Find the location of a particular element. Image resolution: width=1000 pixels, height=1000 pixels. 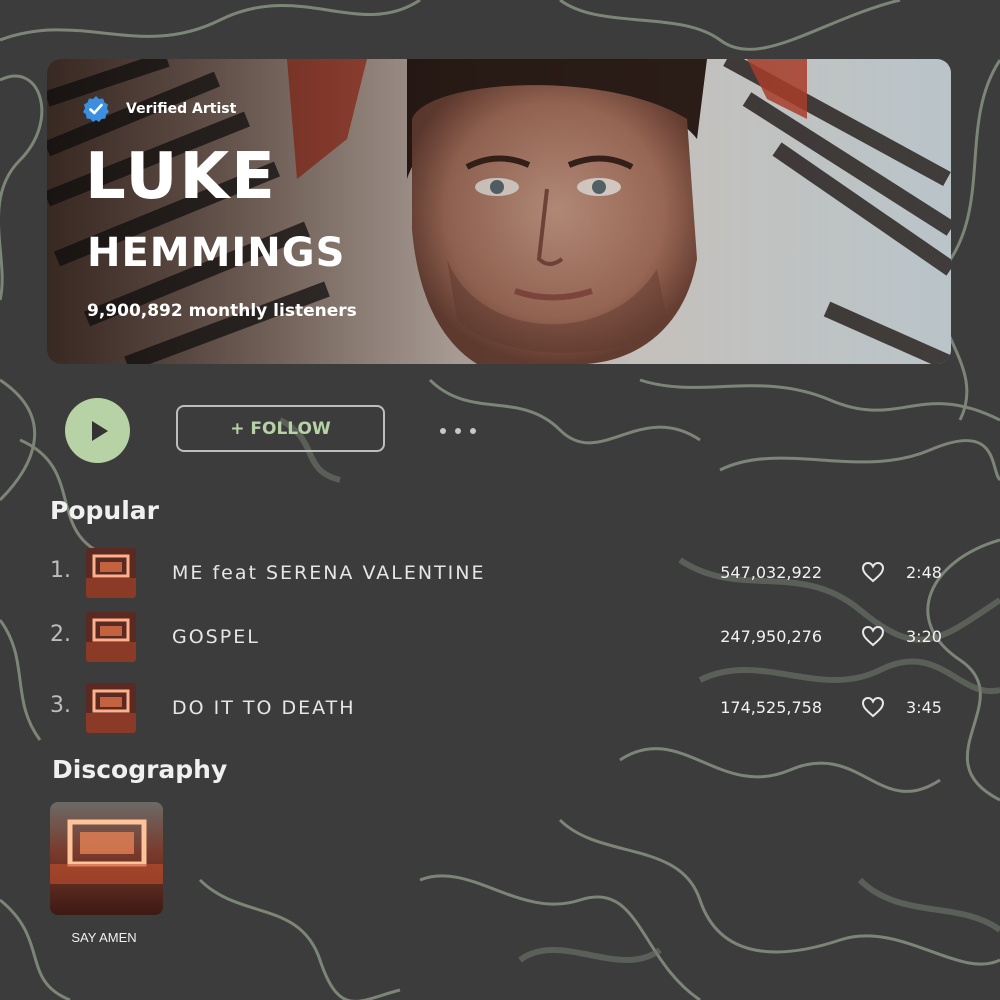

artist-name-last: HEMMINGS is located at coordinates (216, 253).